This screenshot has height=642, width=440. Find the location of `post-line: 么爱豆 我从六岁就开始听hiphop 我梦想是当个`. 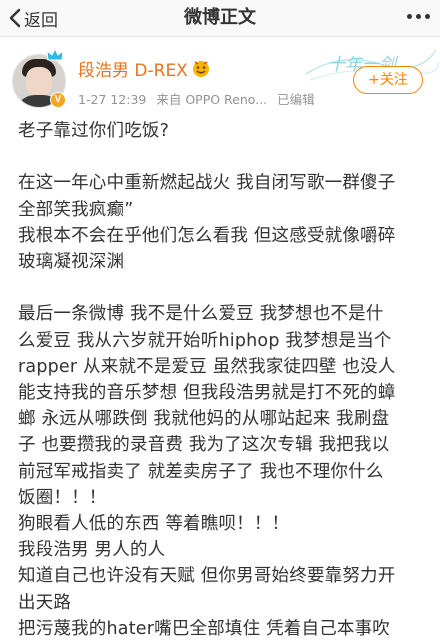

post-line: 么爱豆 我从六岁就开始听hiphop 我梦想是当个 is located at coordinates (205, 340).